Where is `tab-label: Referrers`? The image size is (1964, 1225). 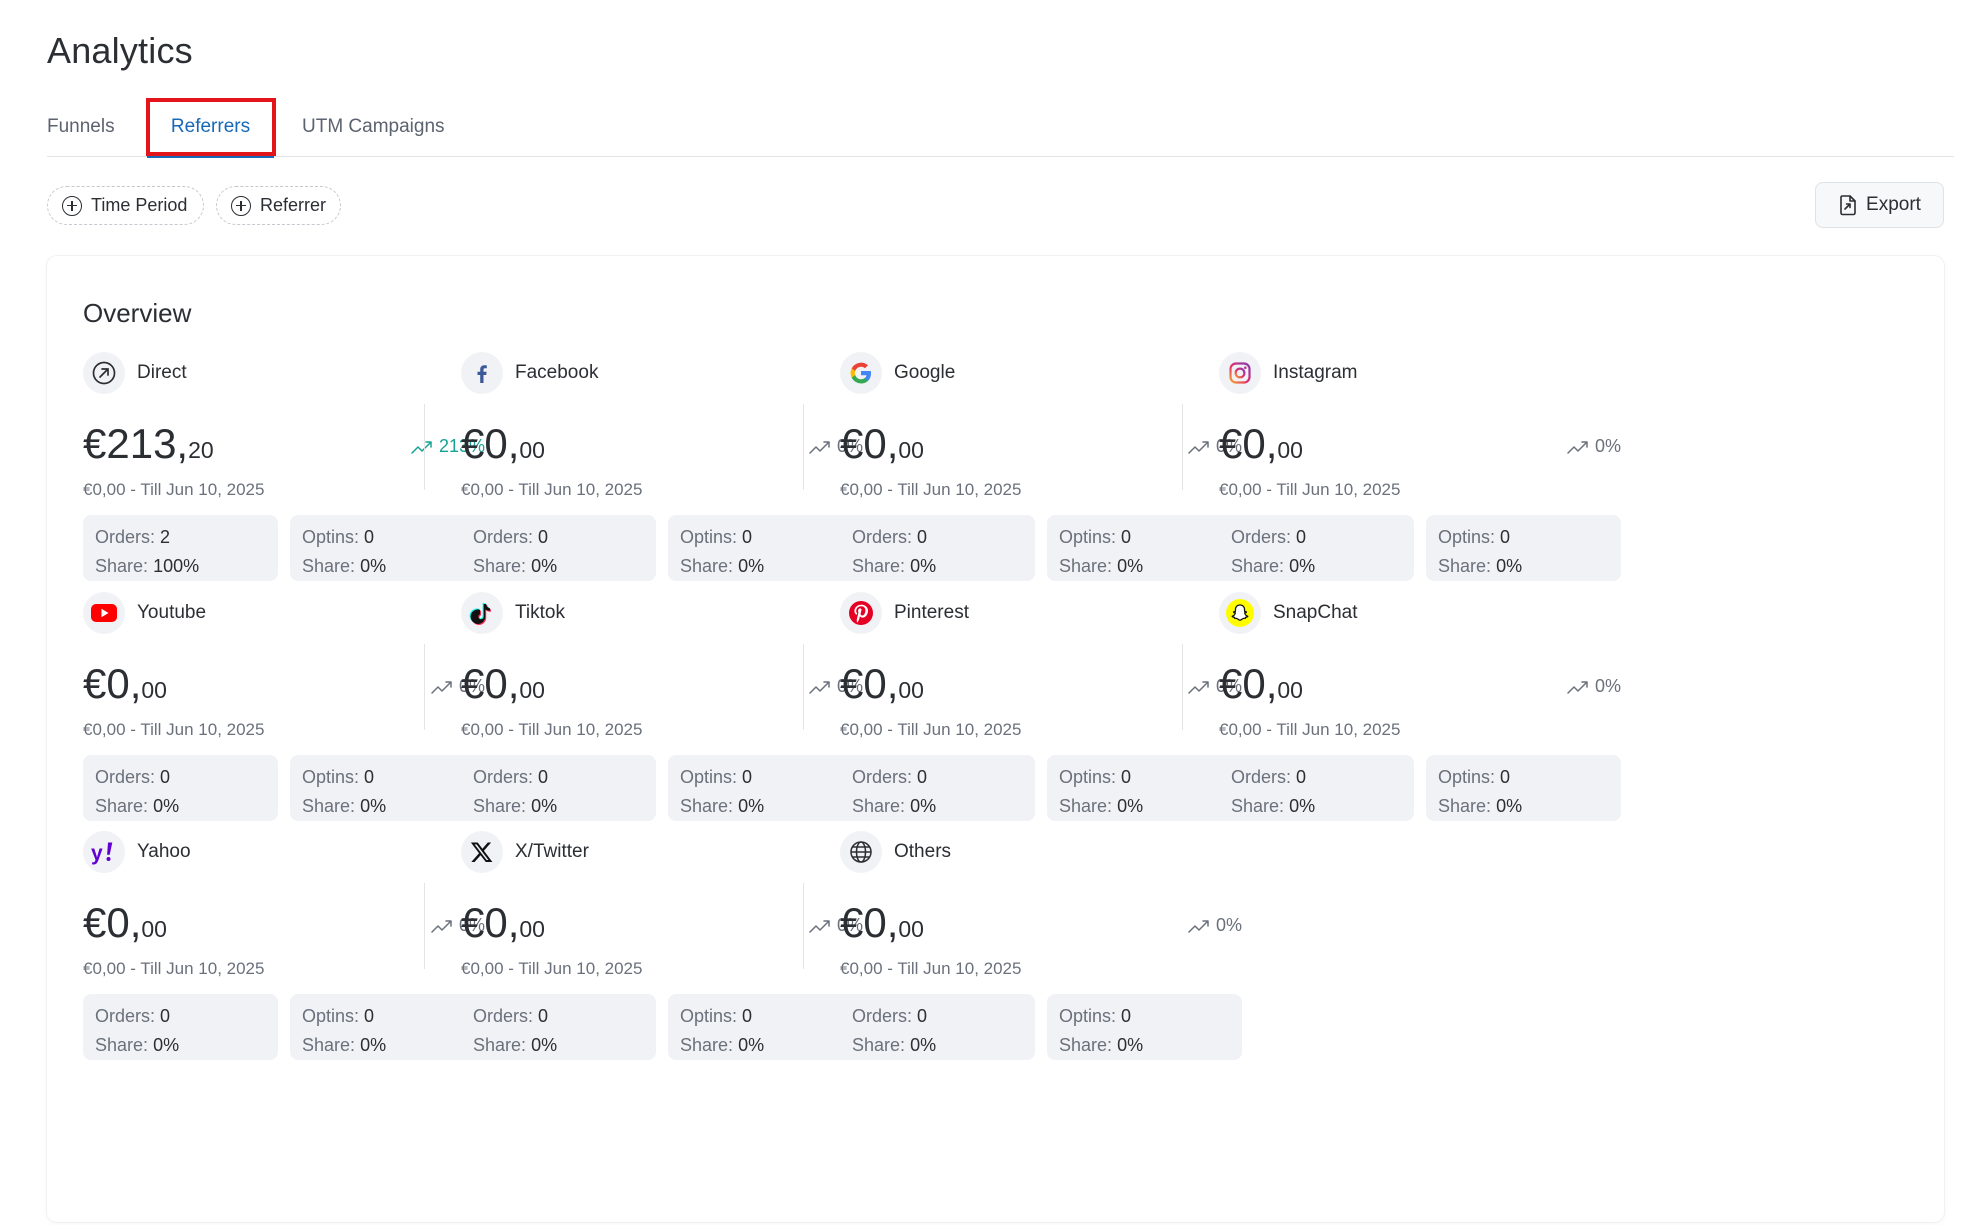
tab-label: Referrers is located at coordinates (210, 126).